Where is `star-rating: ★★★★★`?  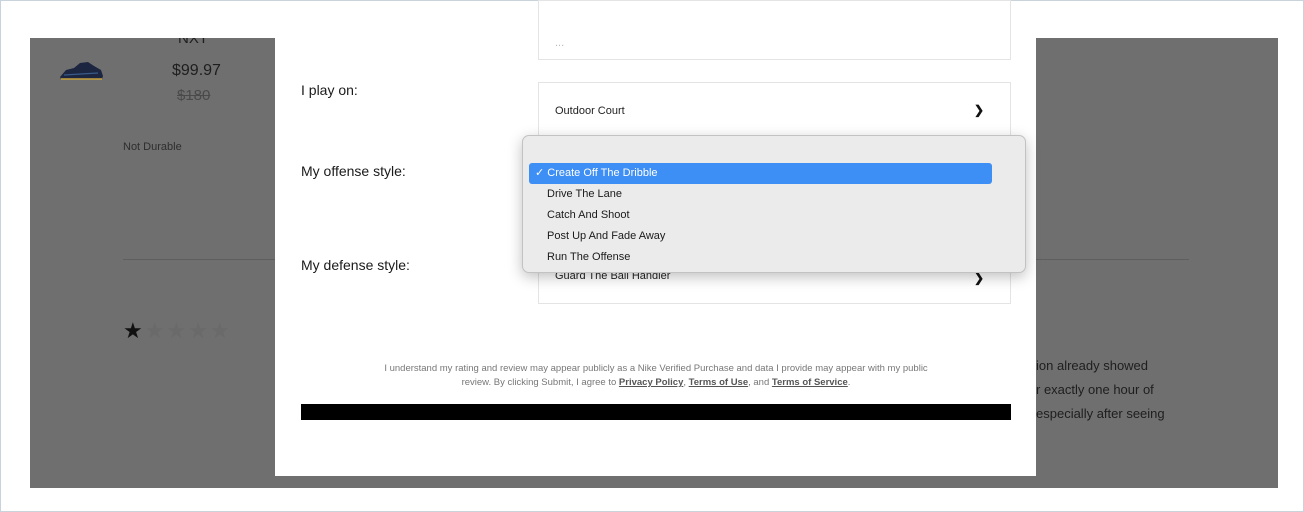
star-rating: ★★★★★ is located at coordinates (177, 331).